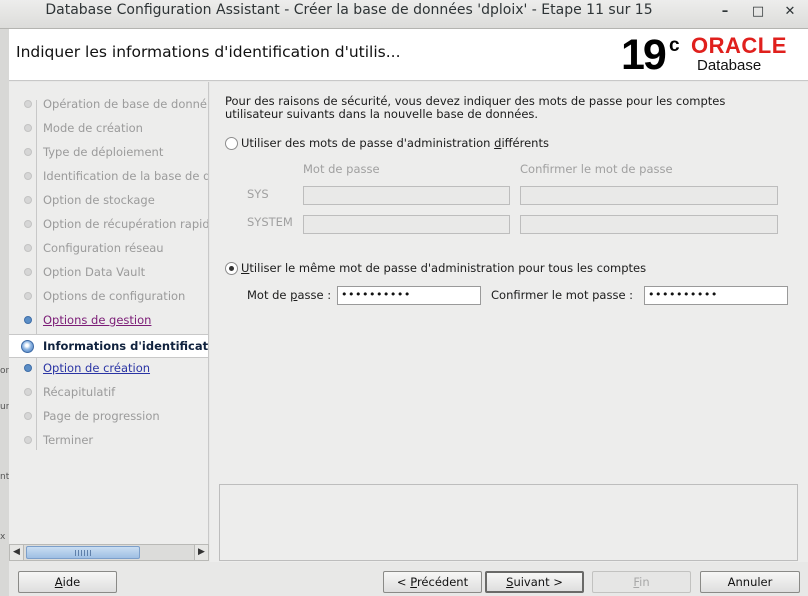 This screenshot has width=808, height=596. What do you see at coordinates (406, 195) in the screenshot?
I see `sys-password-input` at bounding box center [406, 195].